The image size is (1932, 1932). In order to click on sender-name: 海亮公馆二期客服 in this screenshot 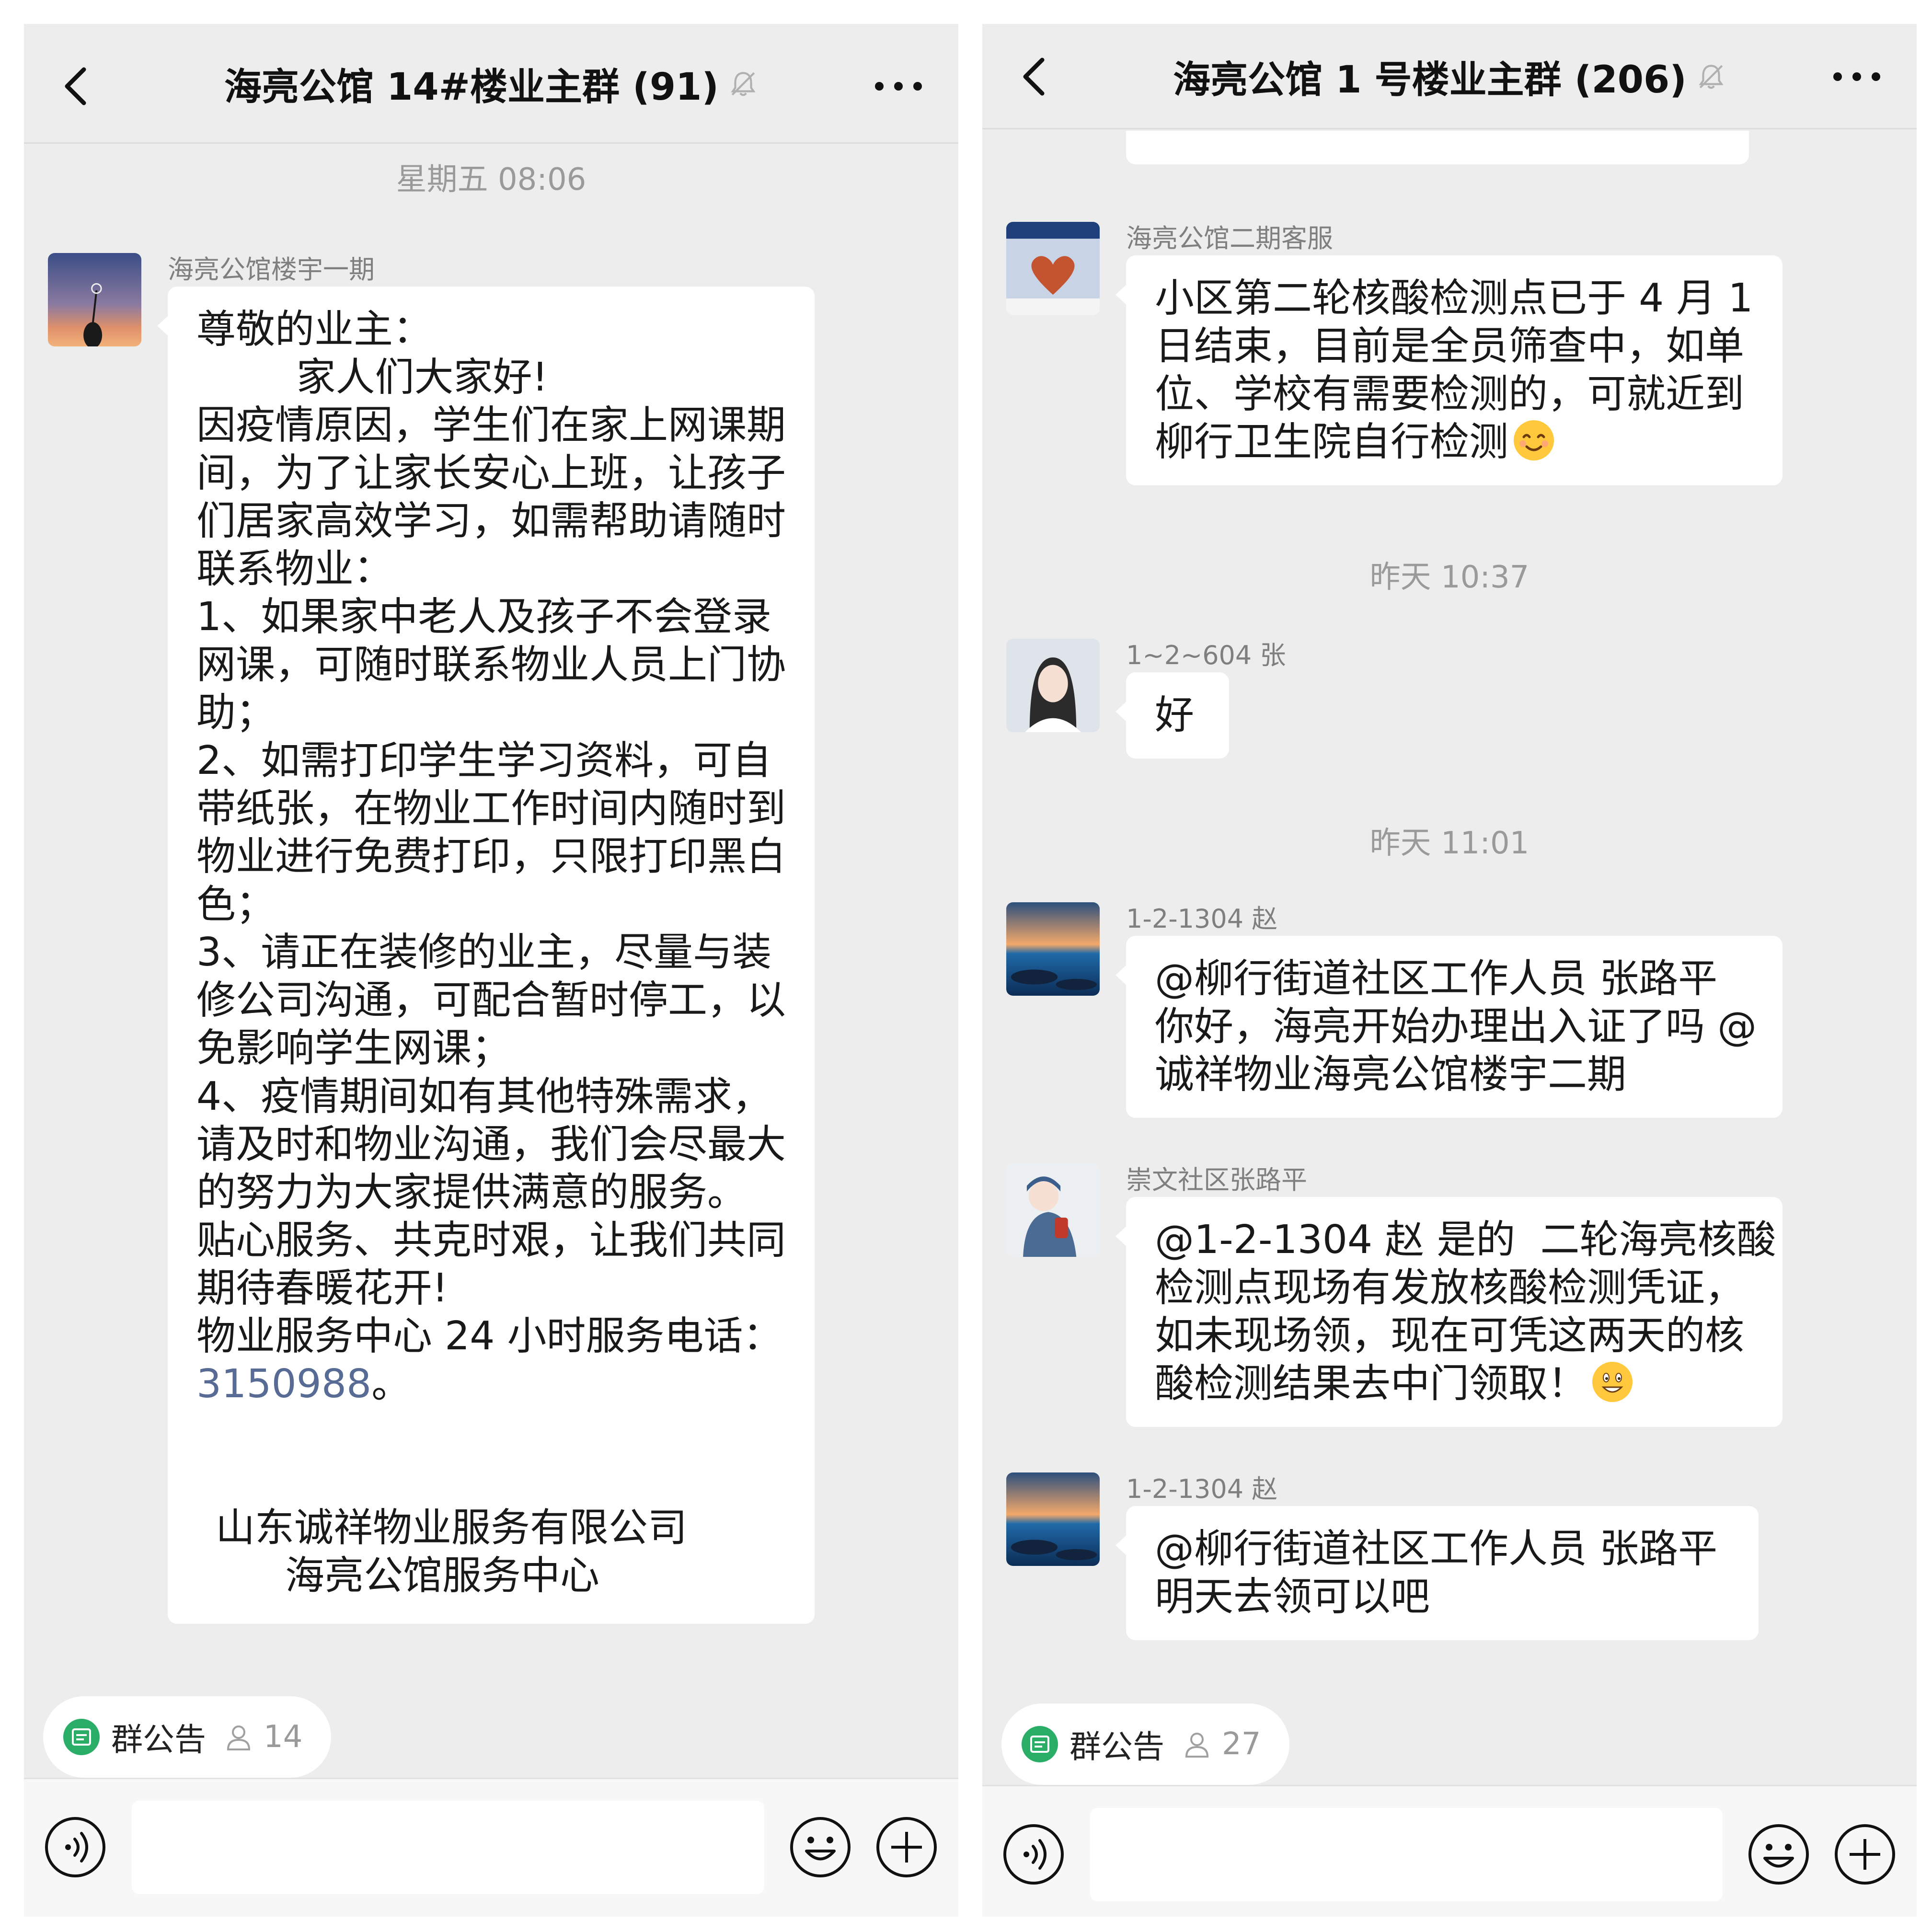, I will do `click(1229, 238)`.